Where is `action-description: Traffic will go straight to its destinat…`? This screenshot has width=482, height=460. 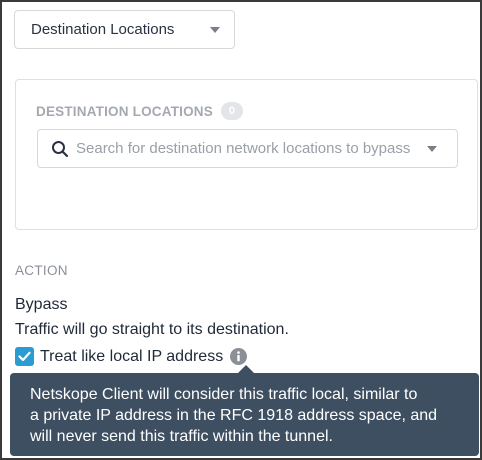
action-description: Traffic will go straight to its destinat… is located at coordinates (152, 329).